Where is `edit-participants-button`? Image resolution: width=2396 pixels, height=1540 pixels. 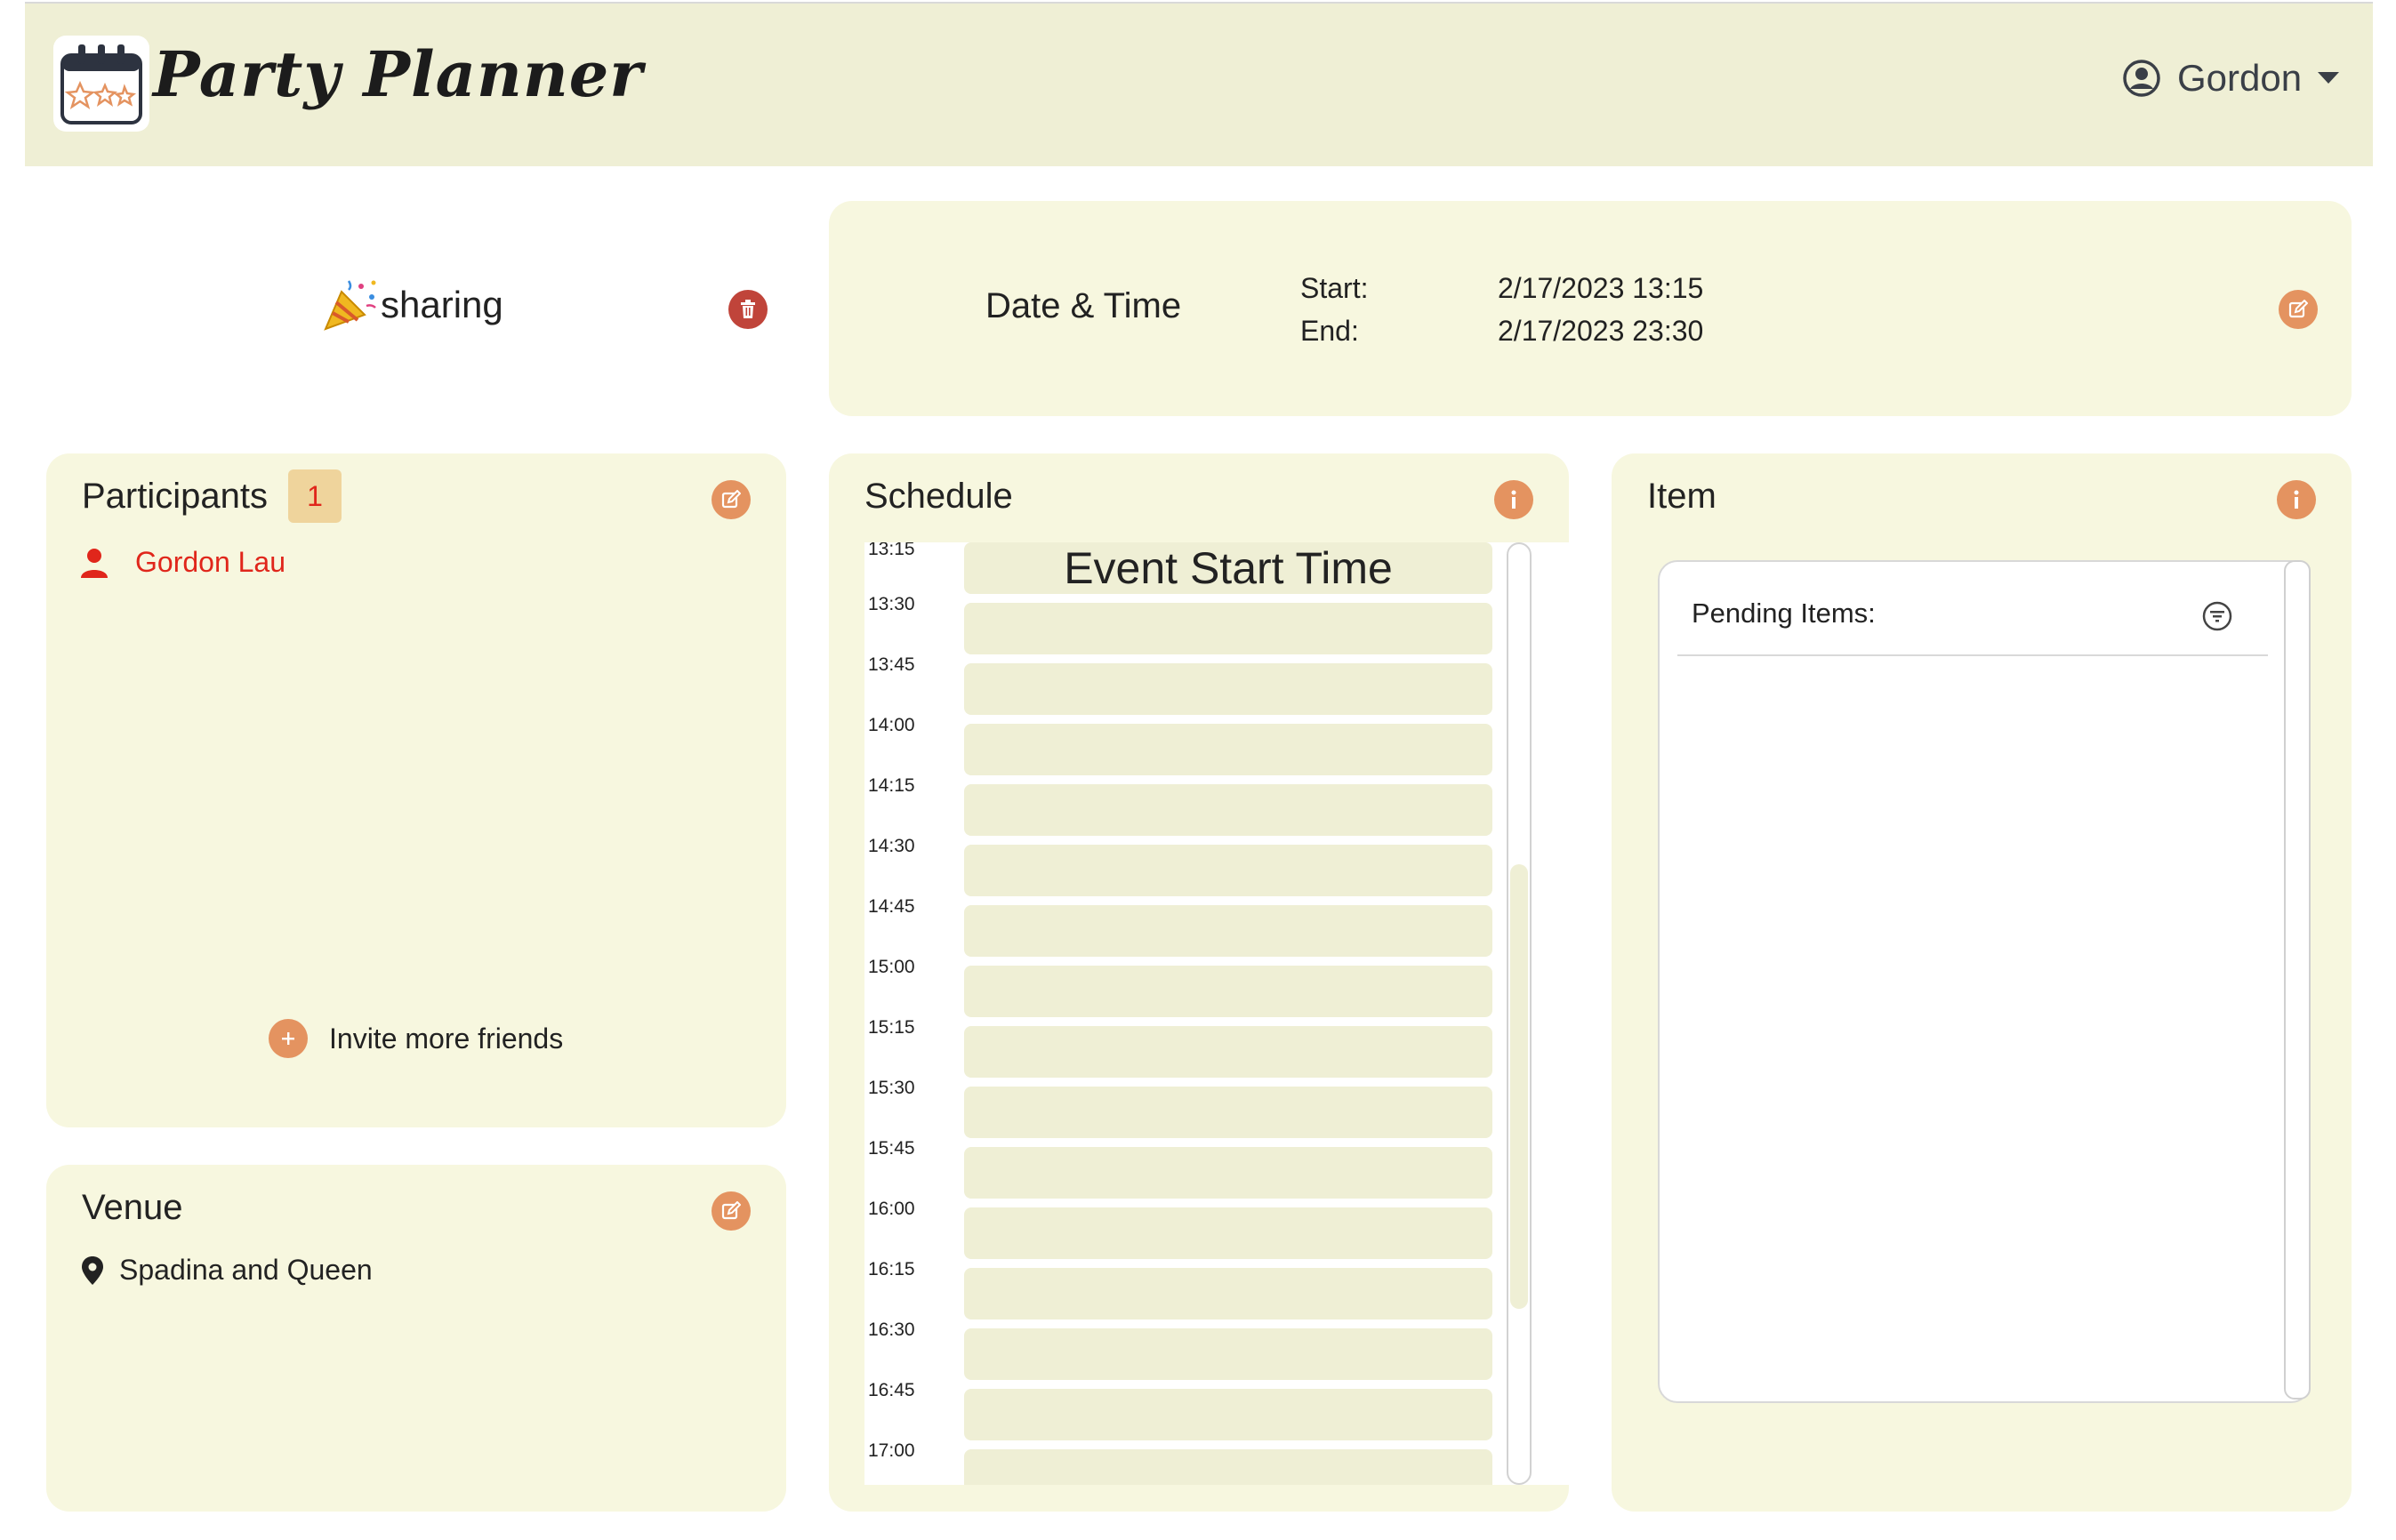 edit-participants-button is located at coordinates (731, 499).